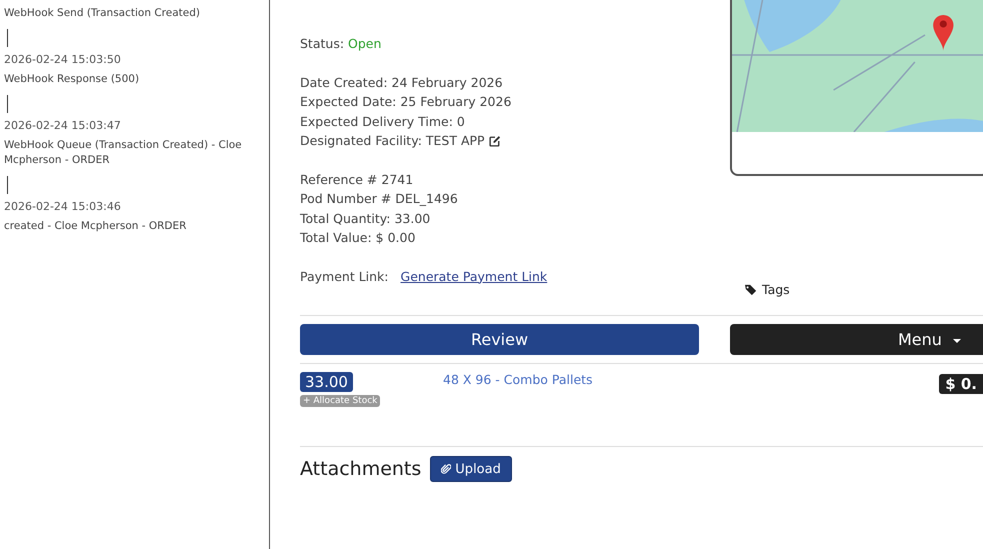 The image size is (983, 549). What do you see at coordinates (344, 277) in the screenshot?
I see `payment-label: Payment Link:` at bounding box center [344, 277].